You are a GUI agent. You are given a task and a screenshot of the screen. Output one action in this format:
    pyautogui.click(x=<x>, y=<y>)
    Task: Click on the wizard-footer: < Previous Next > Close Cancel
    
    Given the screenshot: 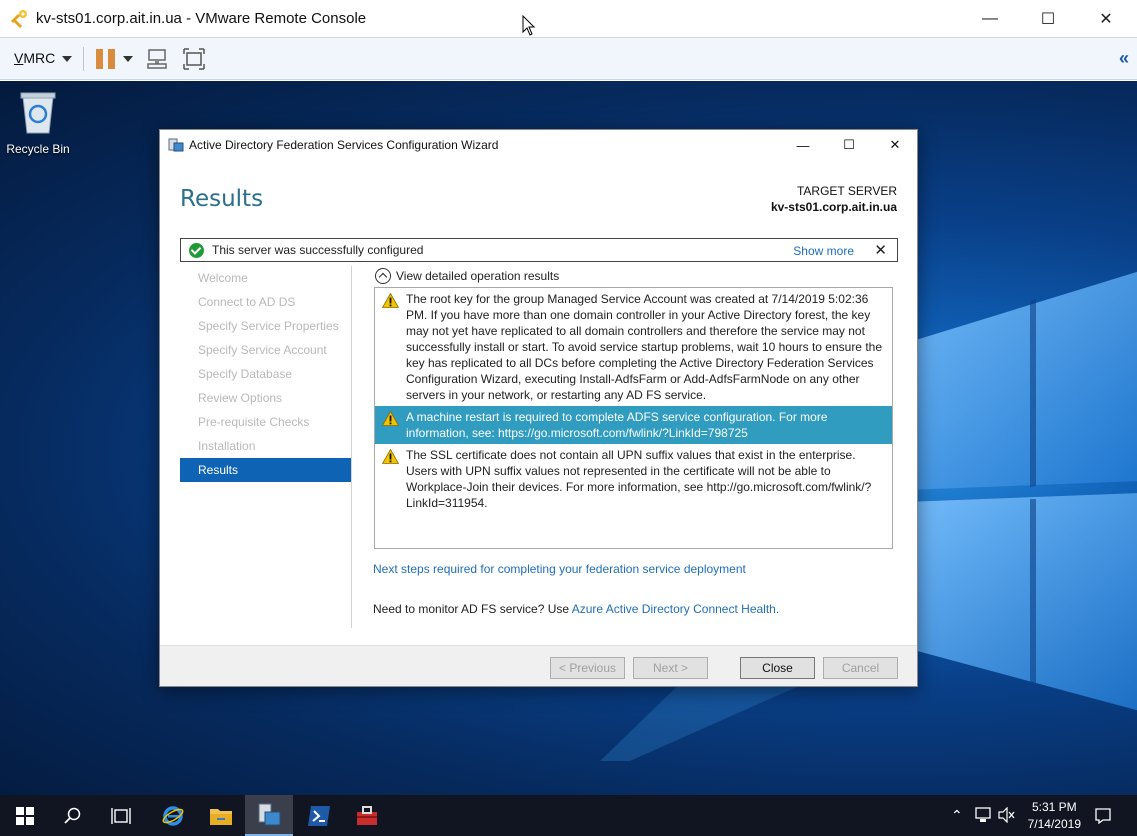 What is the action you would take?
    pyautogui.click(x=538, y=665)
    